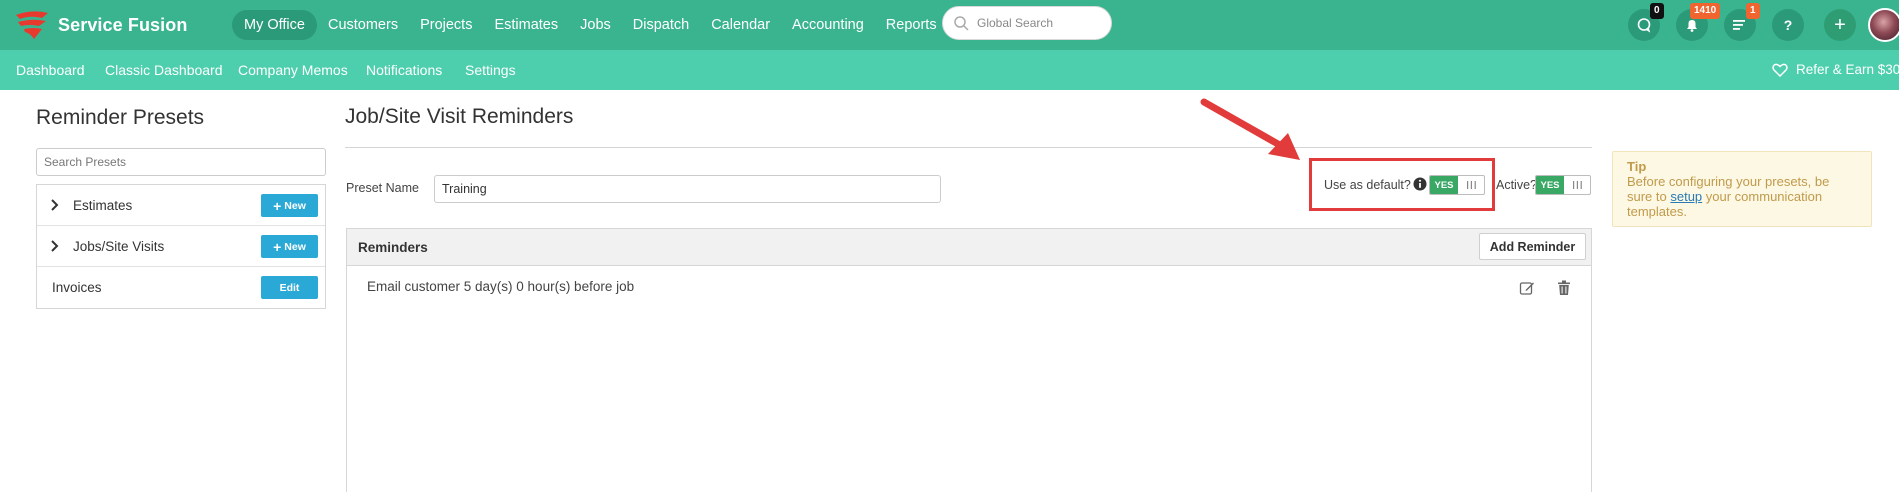 The height and width of the screenshot is (492, 1899). I want to click on brand-name: Service Fusion, so click(123, 24).